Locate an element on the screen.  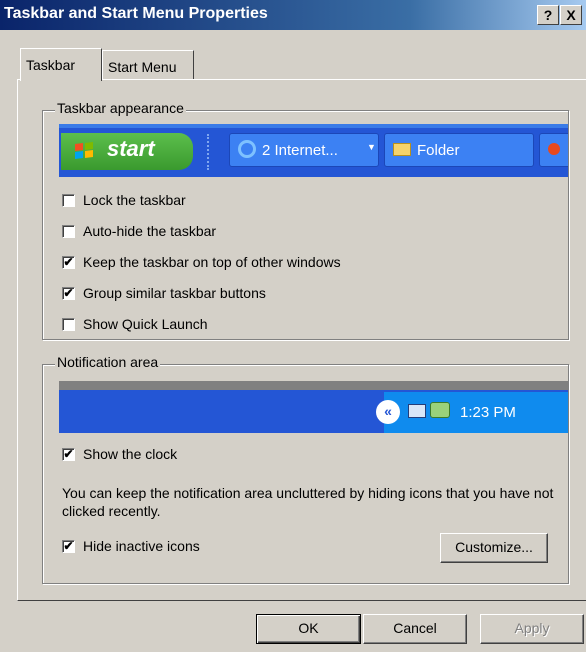
taskbar-item-partial is located at coordinates (553, 150).